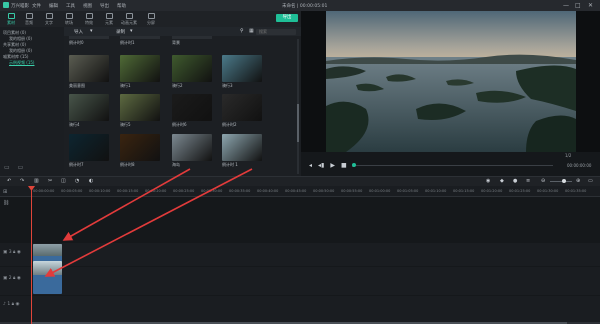  What do you see at coordinates (548, 191) in the screenshot?
I see `ruler-tick-label: 00:01:30:00` at bounding box center [548, 191].